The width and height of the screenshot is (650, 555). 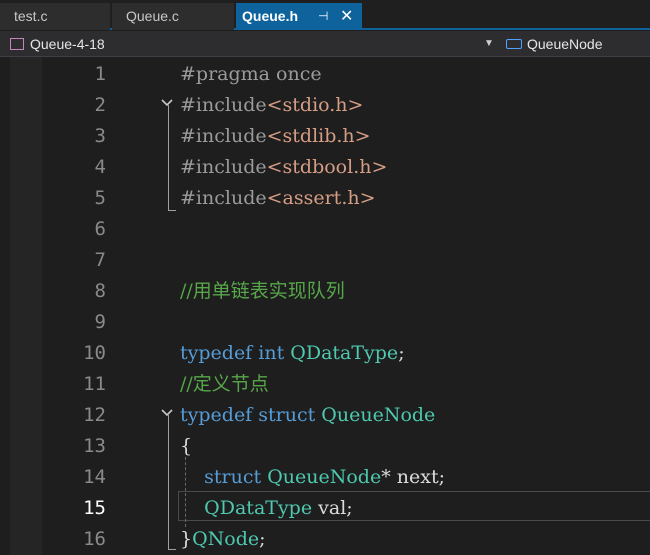 What do you see at coordinates (100, 74) in the screenshot?
I see `line-number: 1` at bounding box center [100, 74].